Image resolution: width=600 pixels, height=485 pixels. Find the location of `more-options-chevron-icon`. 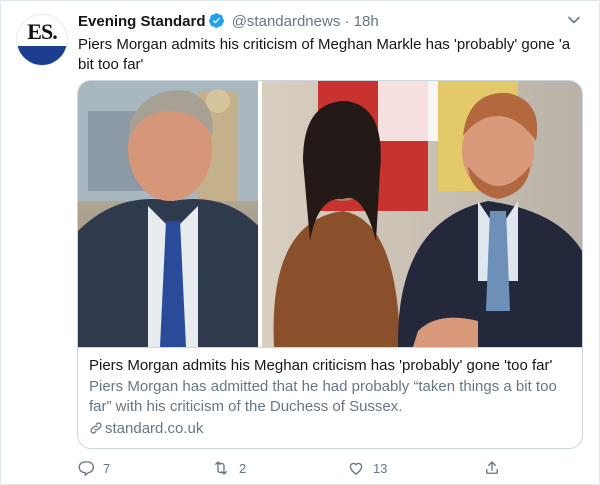

more-options-chevron-icon is located at coordinates (574, 22).